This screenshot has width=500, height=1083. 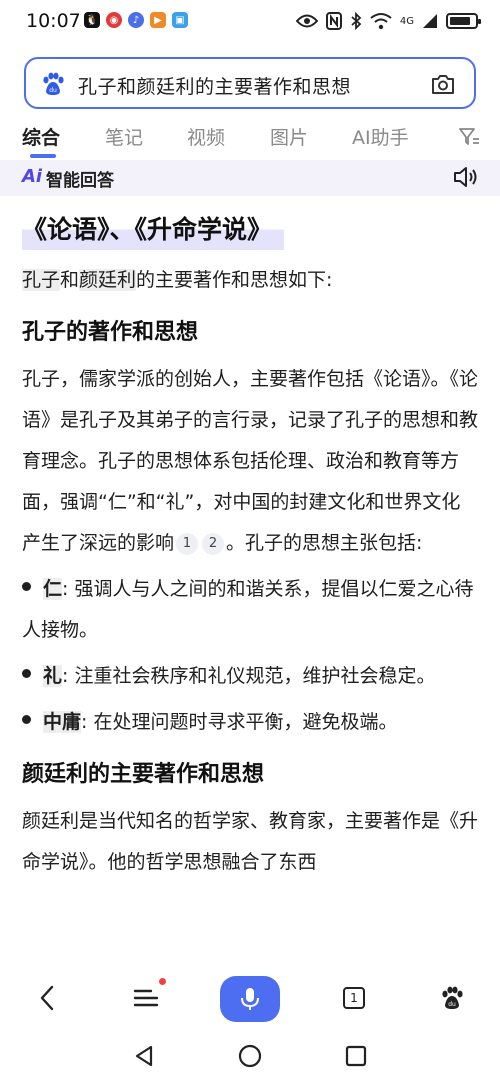 I want to click on bluetooth-icon, so click(x=356, y=21).